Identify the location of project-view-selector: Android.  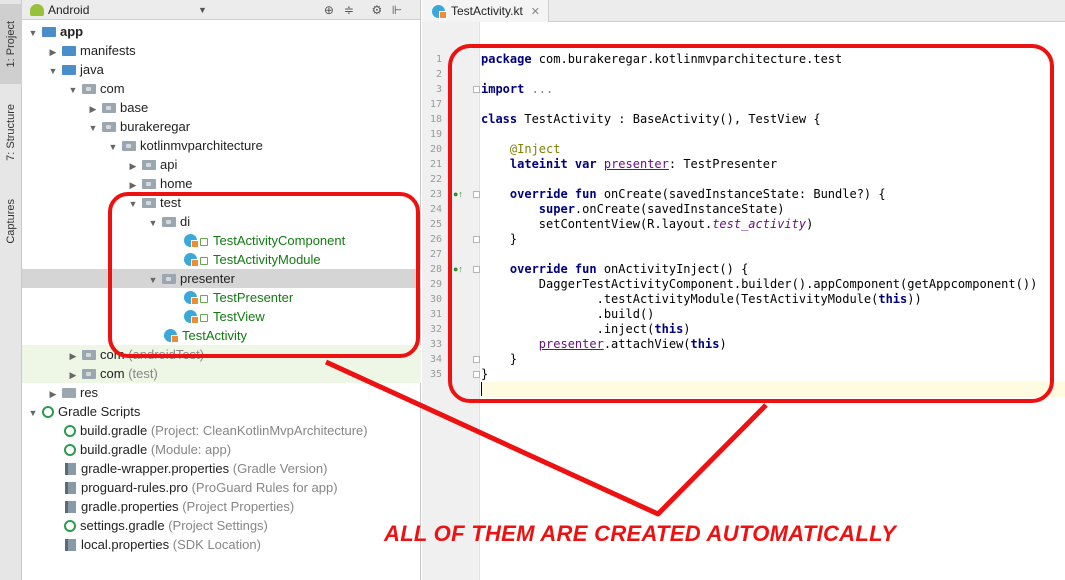
(123, 10).